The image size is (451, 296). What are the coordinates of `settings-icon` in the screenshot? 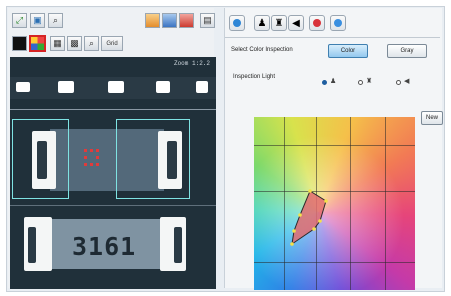 It's located at (237, 23).